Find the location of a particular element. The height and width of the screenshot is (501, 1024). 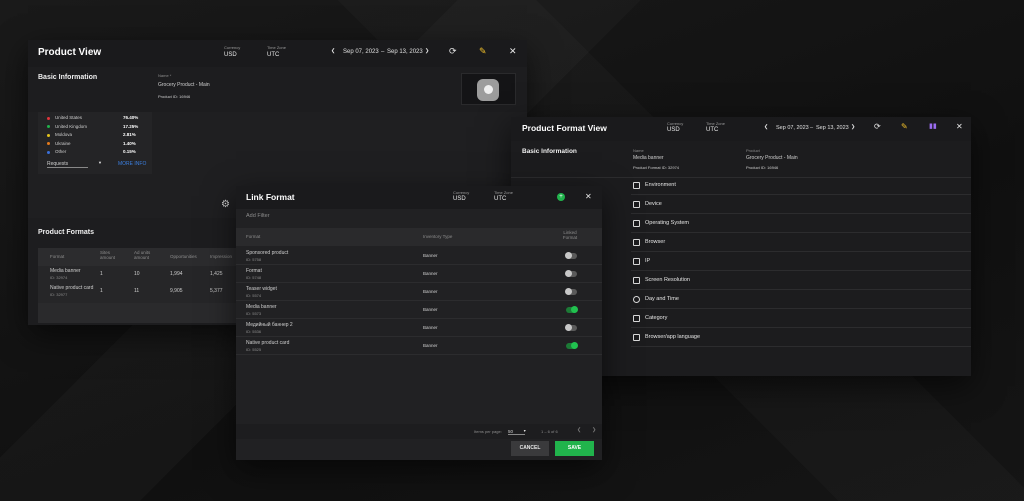

format-name: Teaser widget is located at coordinates (261, 289).